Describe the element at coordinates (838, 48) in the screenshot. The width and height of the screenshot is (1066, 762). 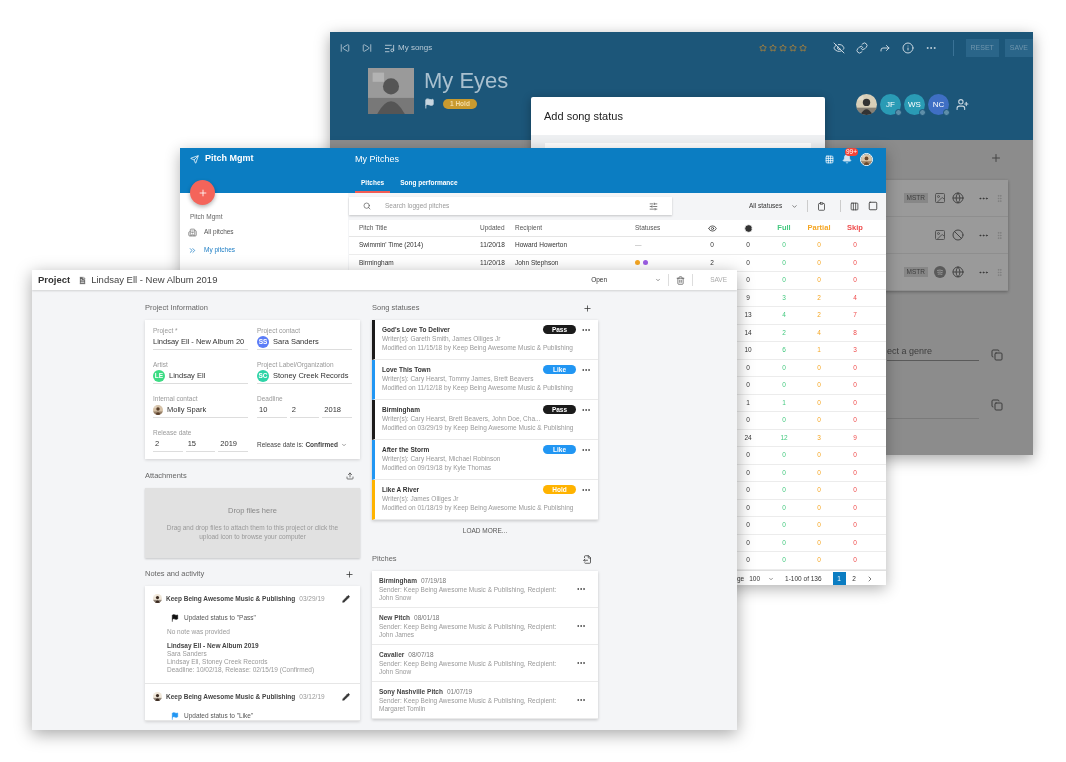
I see `hidden-icon` at that location.